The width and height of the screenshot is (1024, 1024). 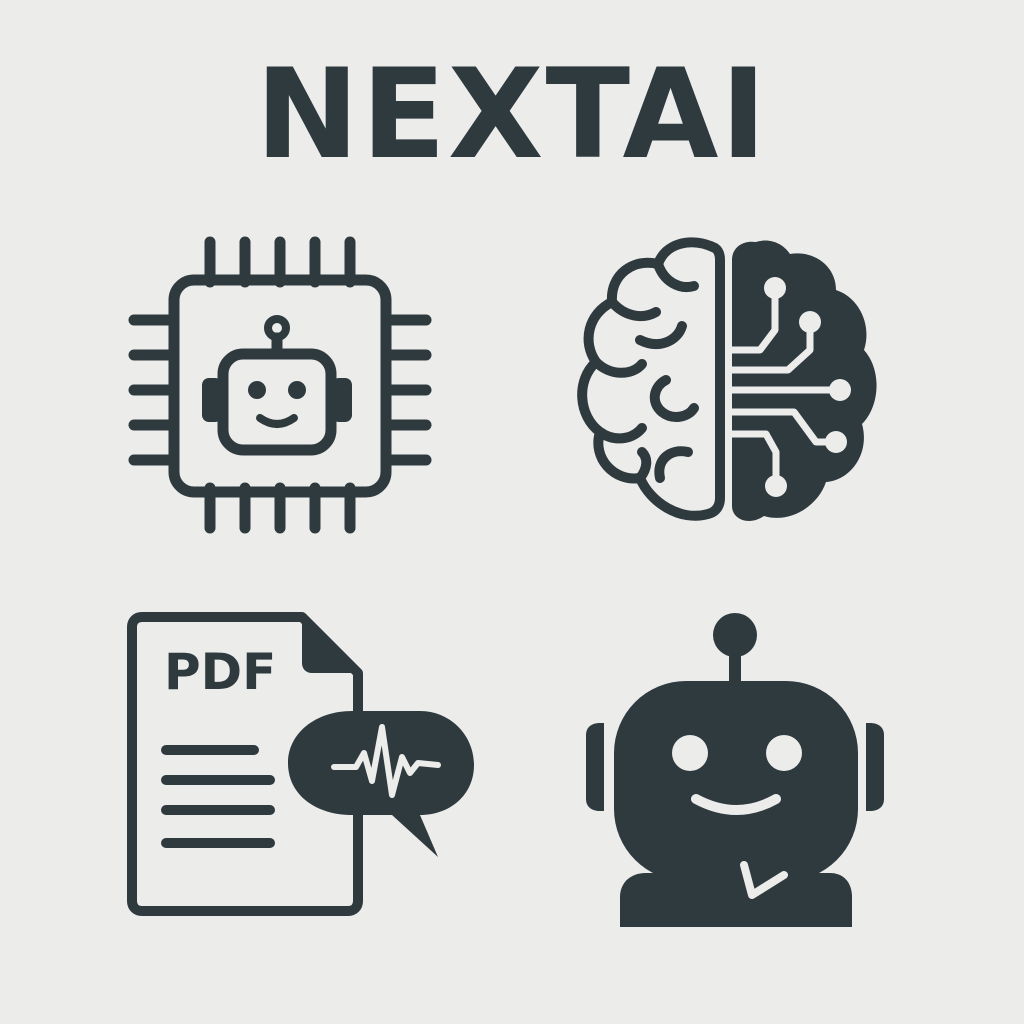 What do you see at coordinates (280, 385) in the screenshot?
I see `chip-robot-icon` at bounding box center [280, 385].